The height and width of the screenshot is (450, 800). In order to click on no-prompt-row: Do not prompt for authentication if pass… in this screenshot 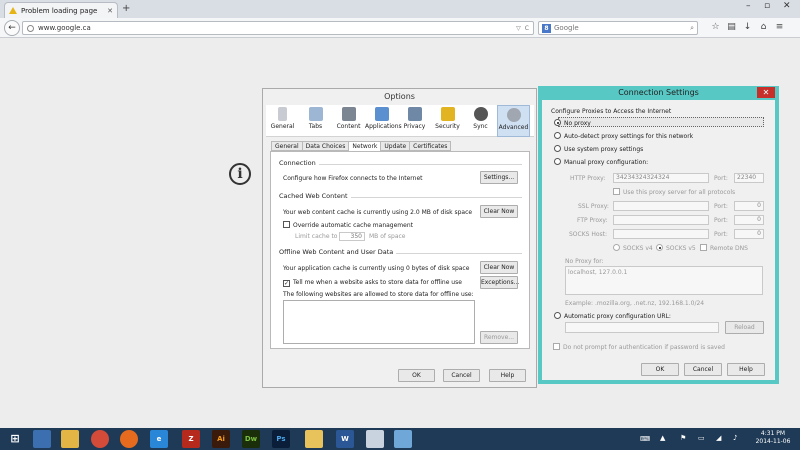, I will do `click(639, 347)`.